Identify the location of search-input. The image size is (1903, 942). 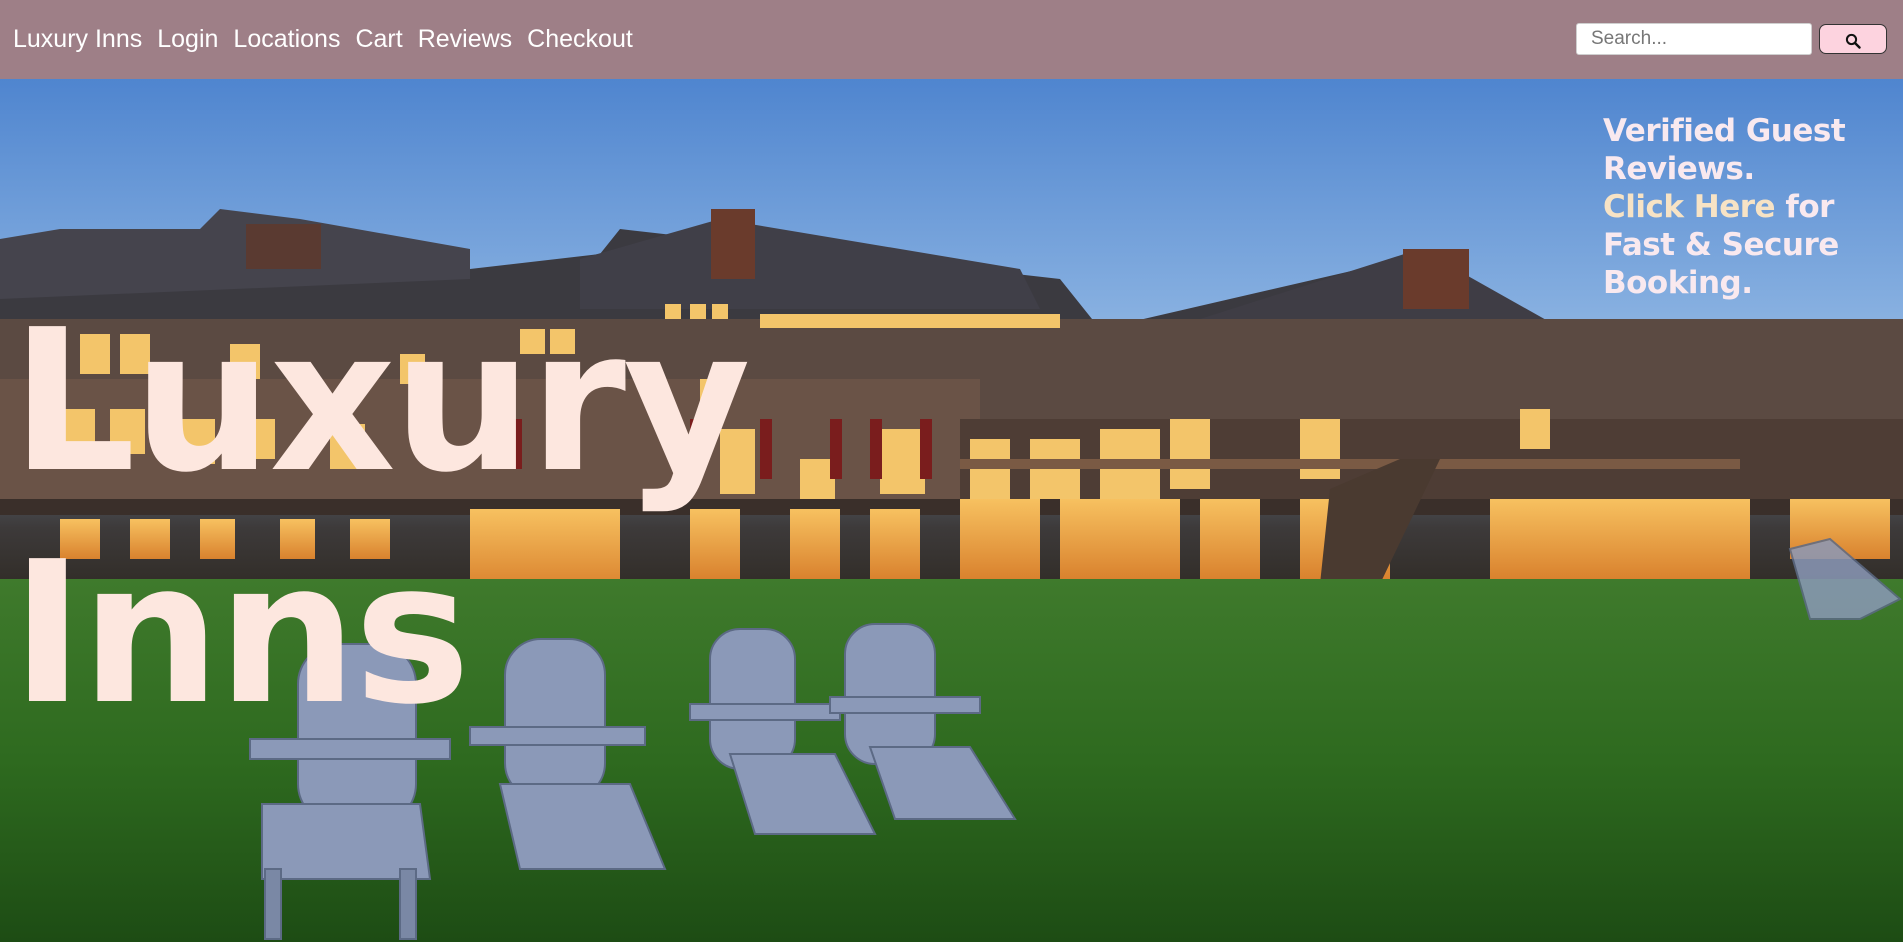
(1694, 39).